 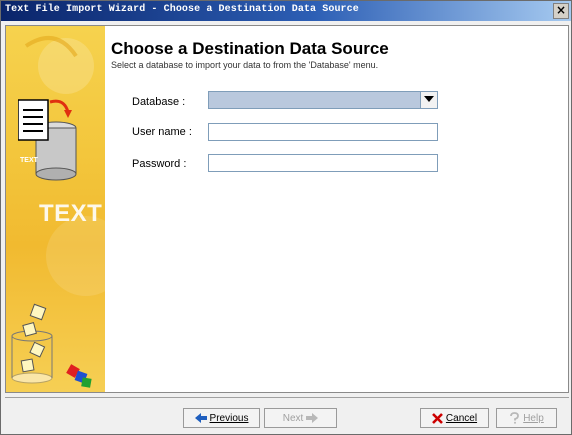 I want to click on password-field, so click(x=323, y=163).